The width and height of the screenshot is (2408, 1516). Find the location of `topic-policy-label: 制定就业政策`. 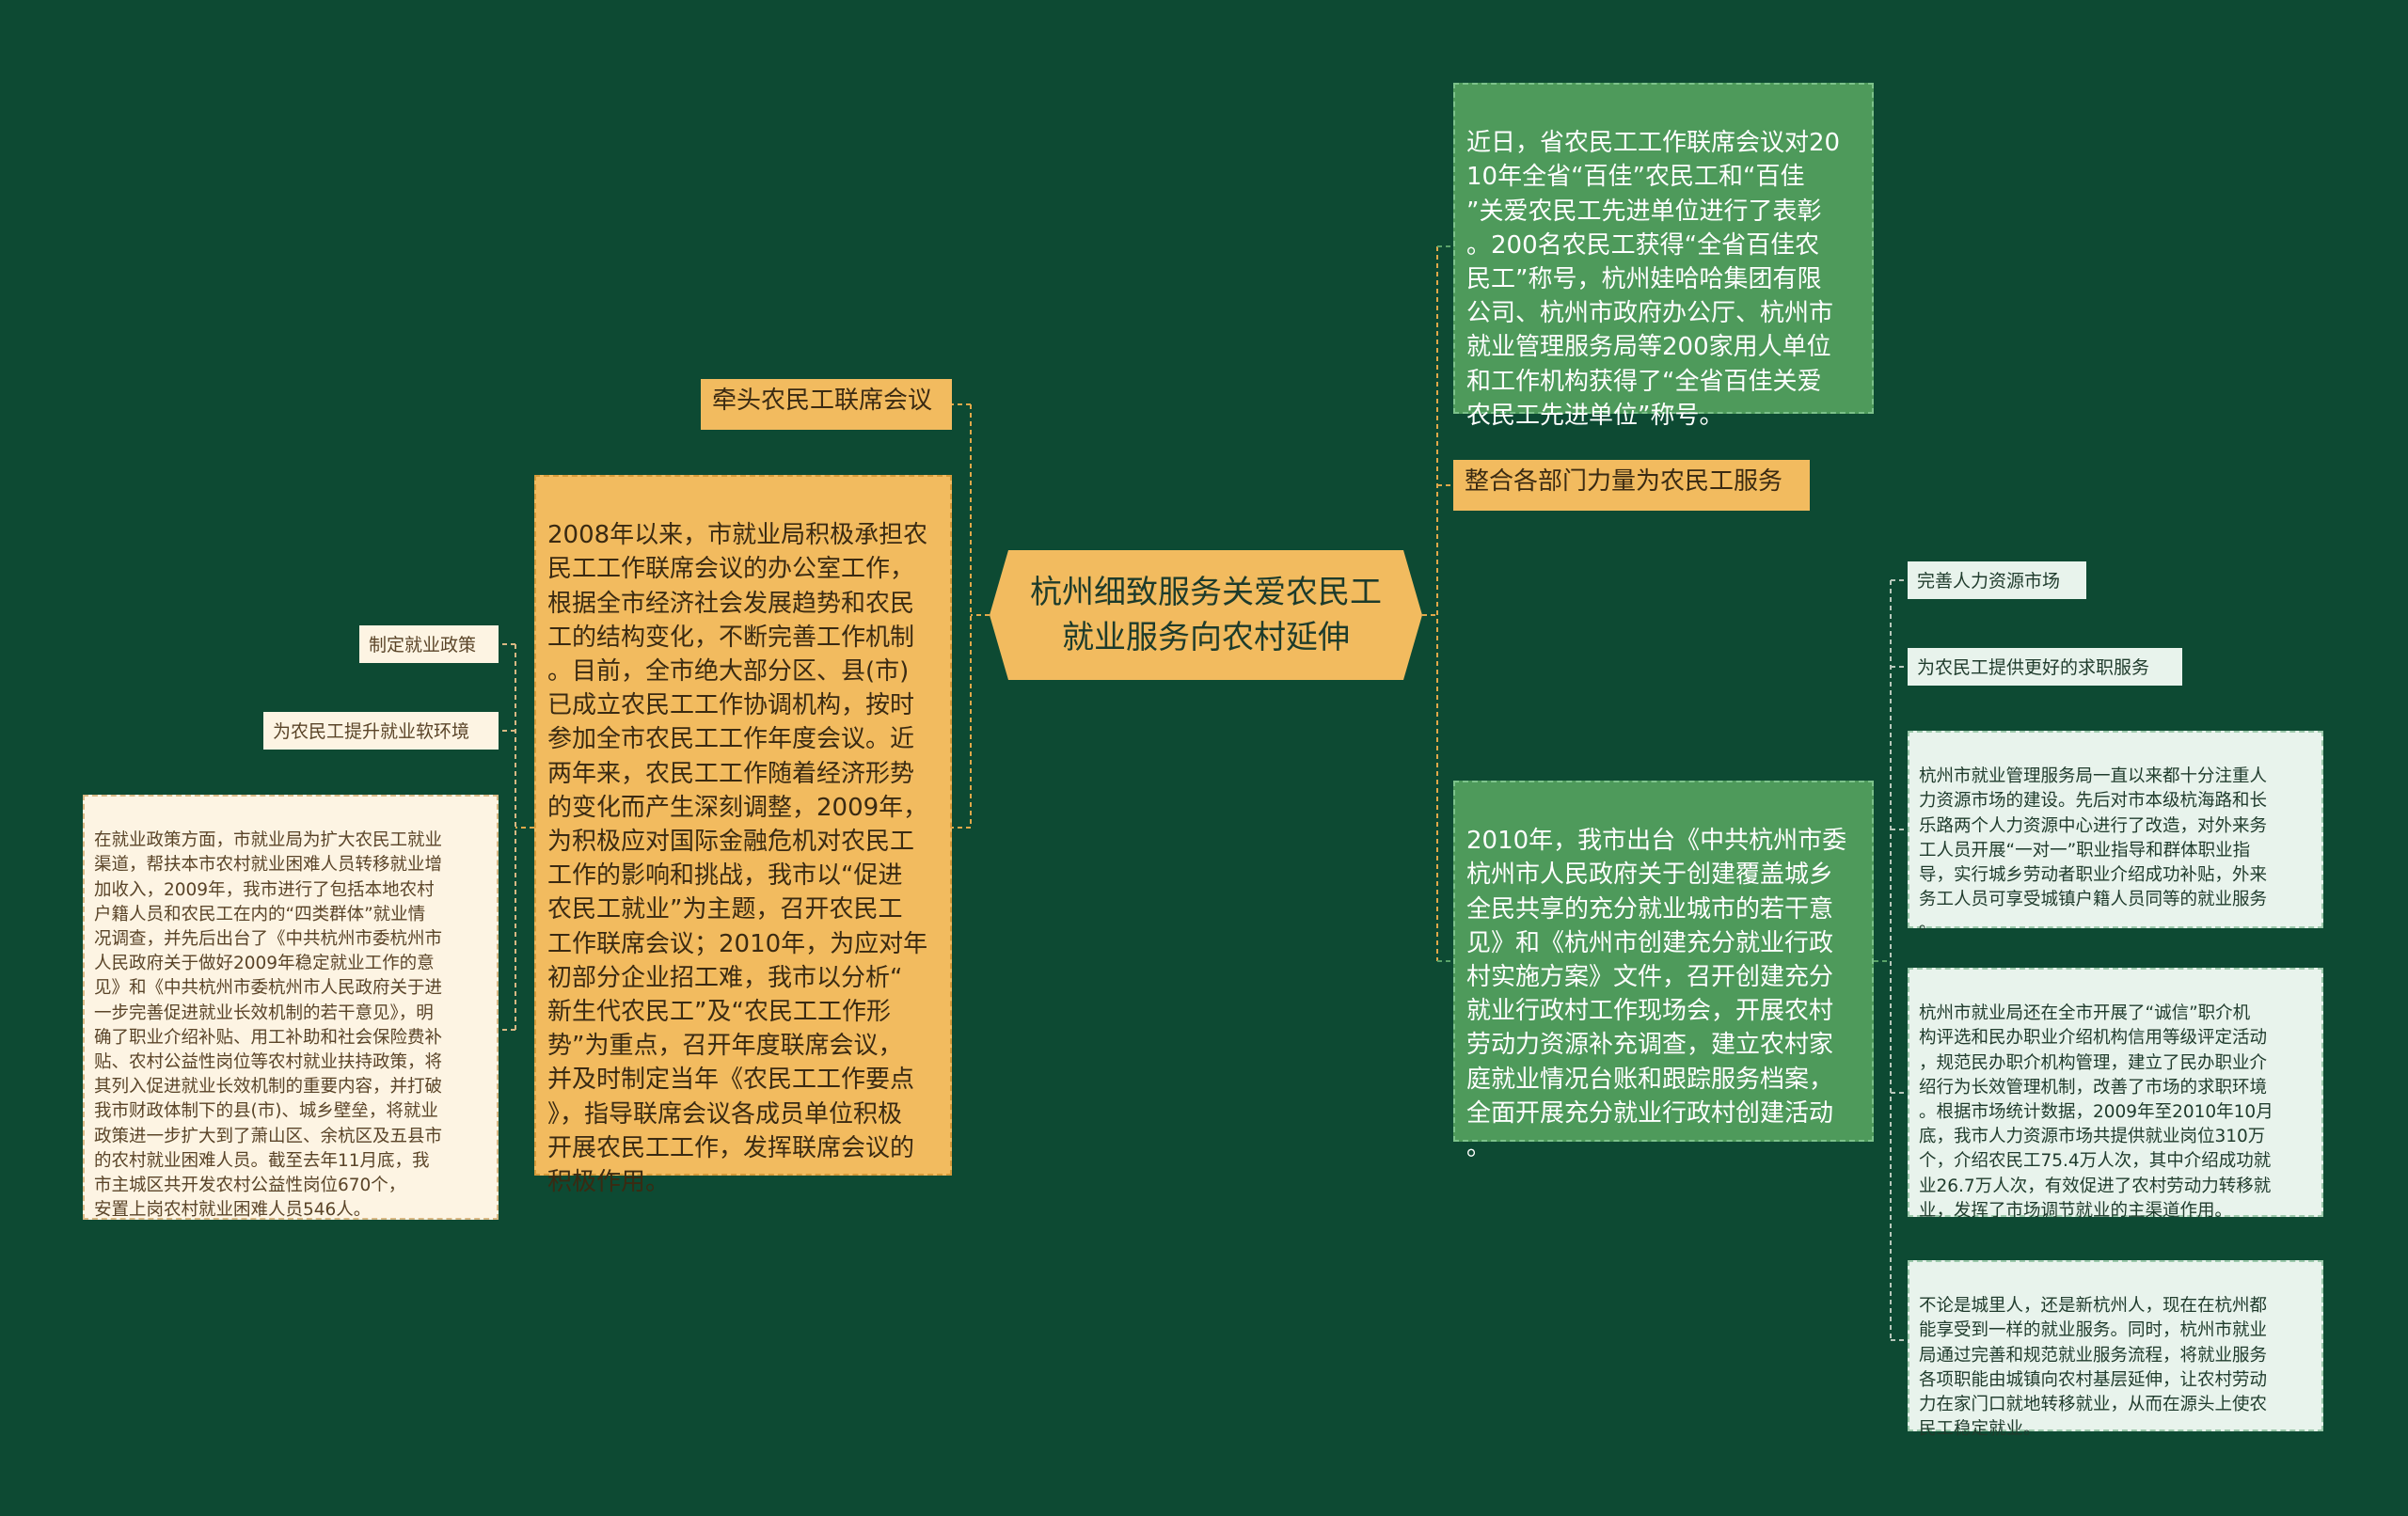

topic-policy-label: 制定就业政策 is located at coordinates (423, 645).